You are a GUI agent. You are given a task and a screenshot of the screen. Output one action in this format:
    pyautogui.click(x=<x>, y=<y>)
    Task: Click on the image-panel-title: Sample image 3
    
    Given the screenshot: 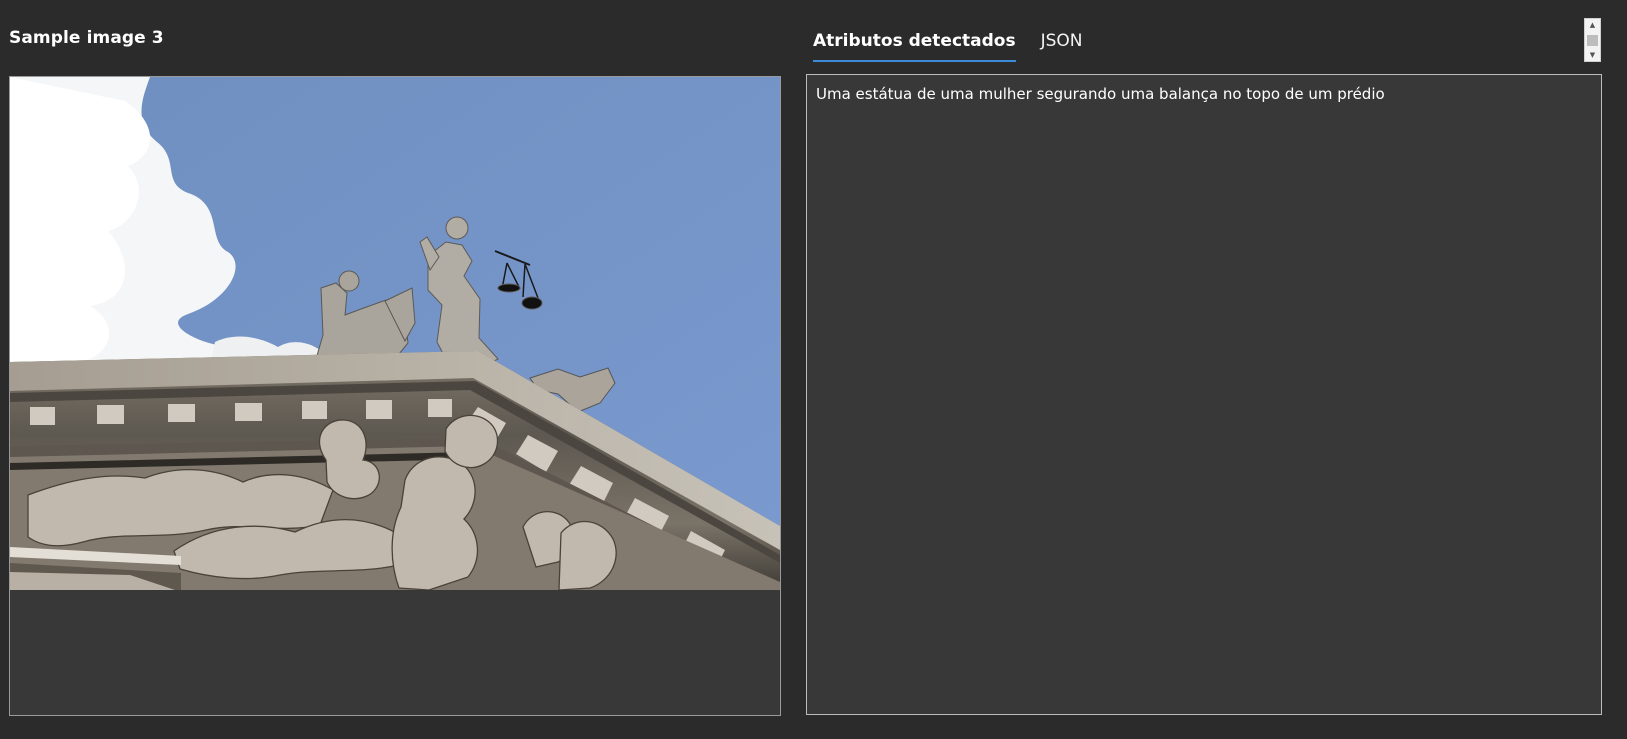 What is the action you would take?
    pyautogui.click(x=86, y=38)
    